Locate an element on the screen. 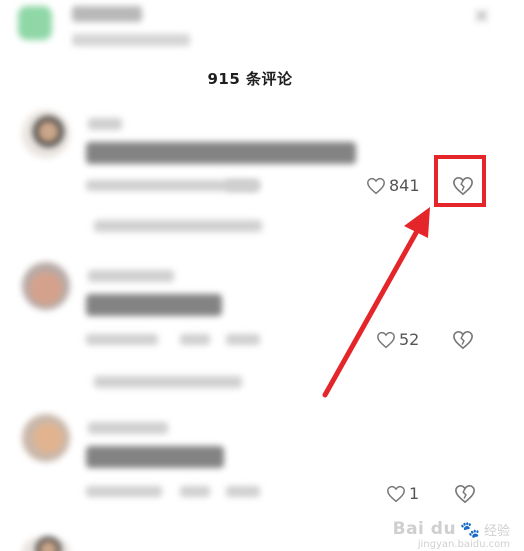 Image resolution: width=524 pixels, height=551 pixels. like-button: 1 is located at coordinates (402, 493).